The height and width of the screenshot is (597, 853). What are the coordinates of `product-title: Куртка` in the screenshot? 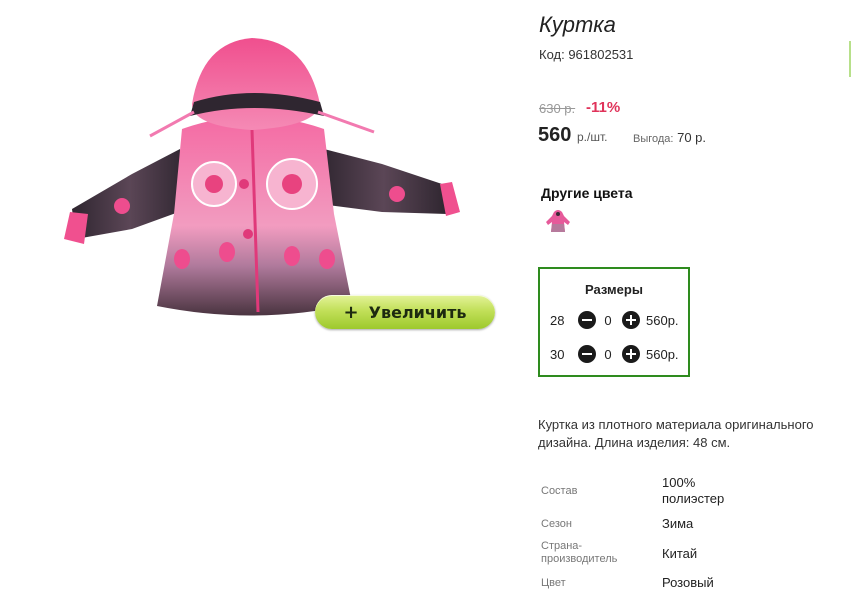 It's located at (577, 24).